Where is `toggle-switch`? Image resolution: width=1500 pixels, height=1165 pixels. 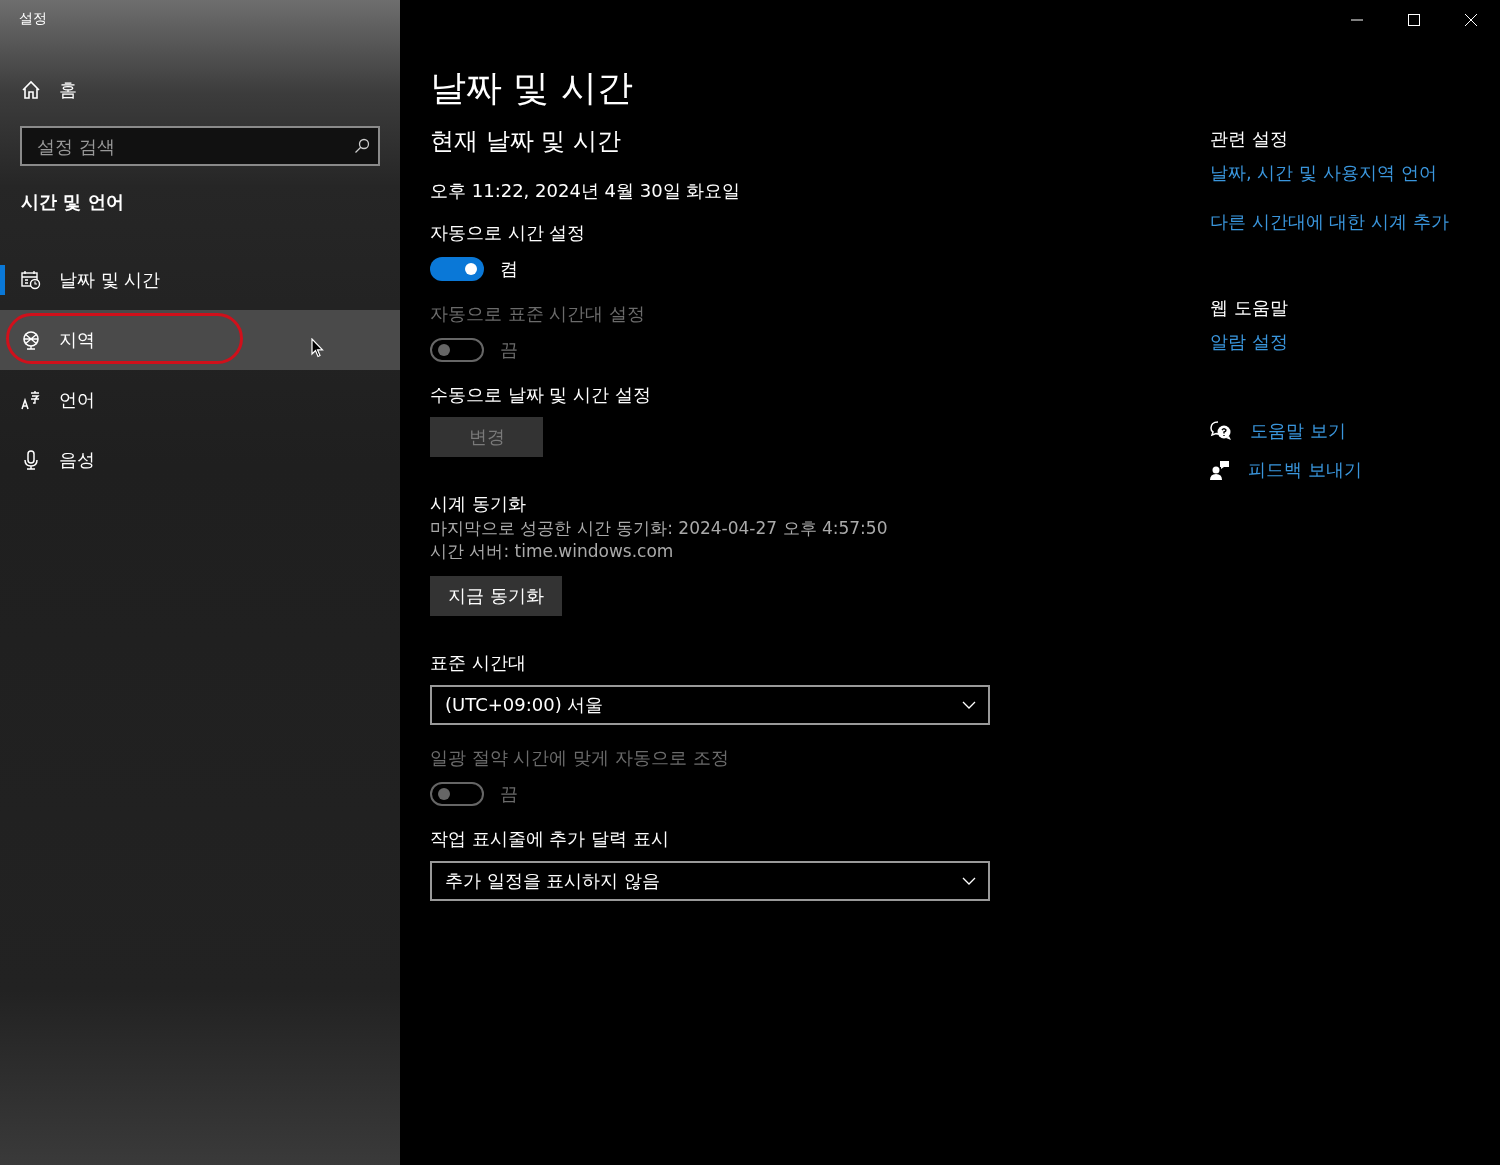 toggle-switch is located at coordinates (457, 269).